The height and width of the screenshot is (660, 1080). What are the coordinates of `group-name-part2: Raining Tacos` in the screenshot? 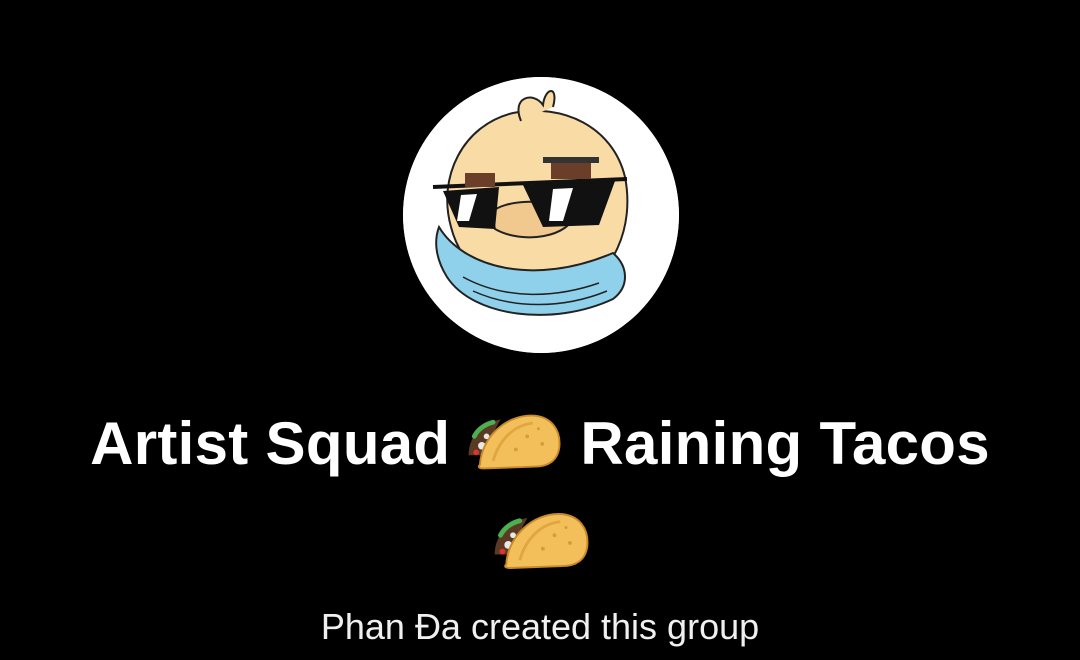 It's located at (785, 443).